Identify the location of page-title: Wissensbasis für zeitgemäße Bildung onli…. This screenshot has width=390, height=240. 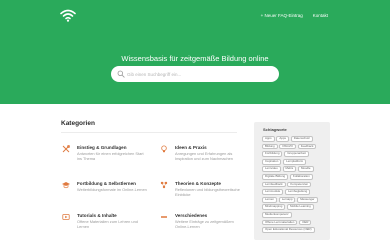
(195, 58).